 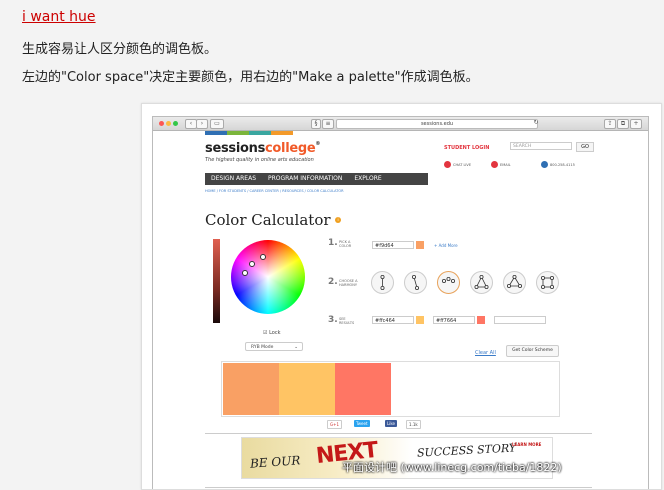 What do you see at coordinates (420, 245) in the screenshot?
I see `pick-color-swatch` at bounding box center [420, 245].